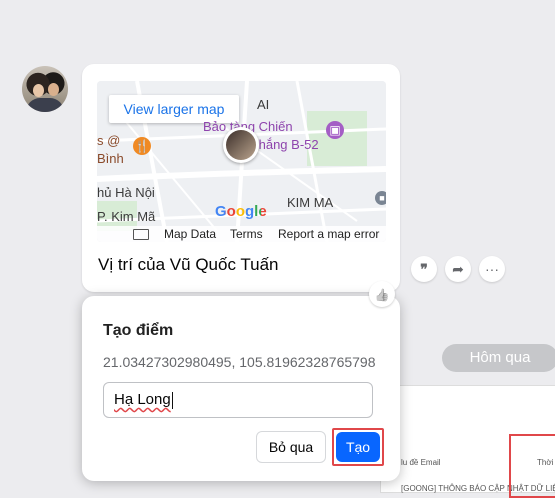 This screenshot has width=555, height=498. I want to click on popup-title: Tạo điểm, so click(138, 330).